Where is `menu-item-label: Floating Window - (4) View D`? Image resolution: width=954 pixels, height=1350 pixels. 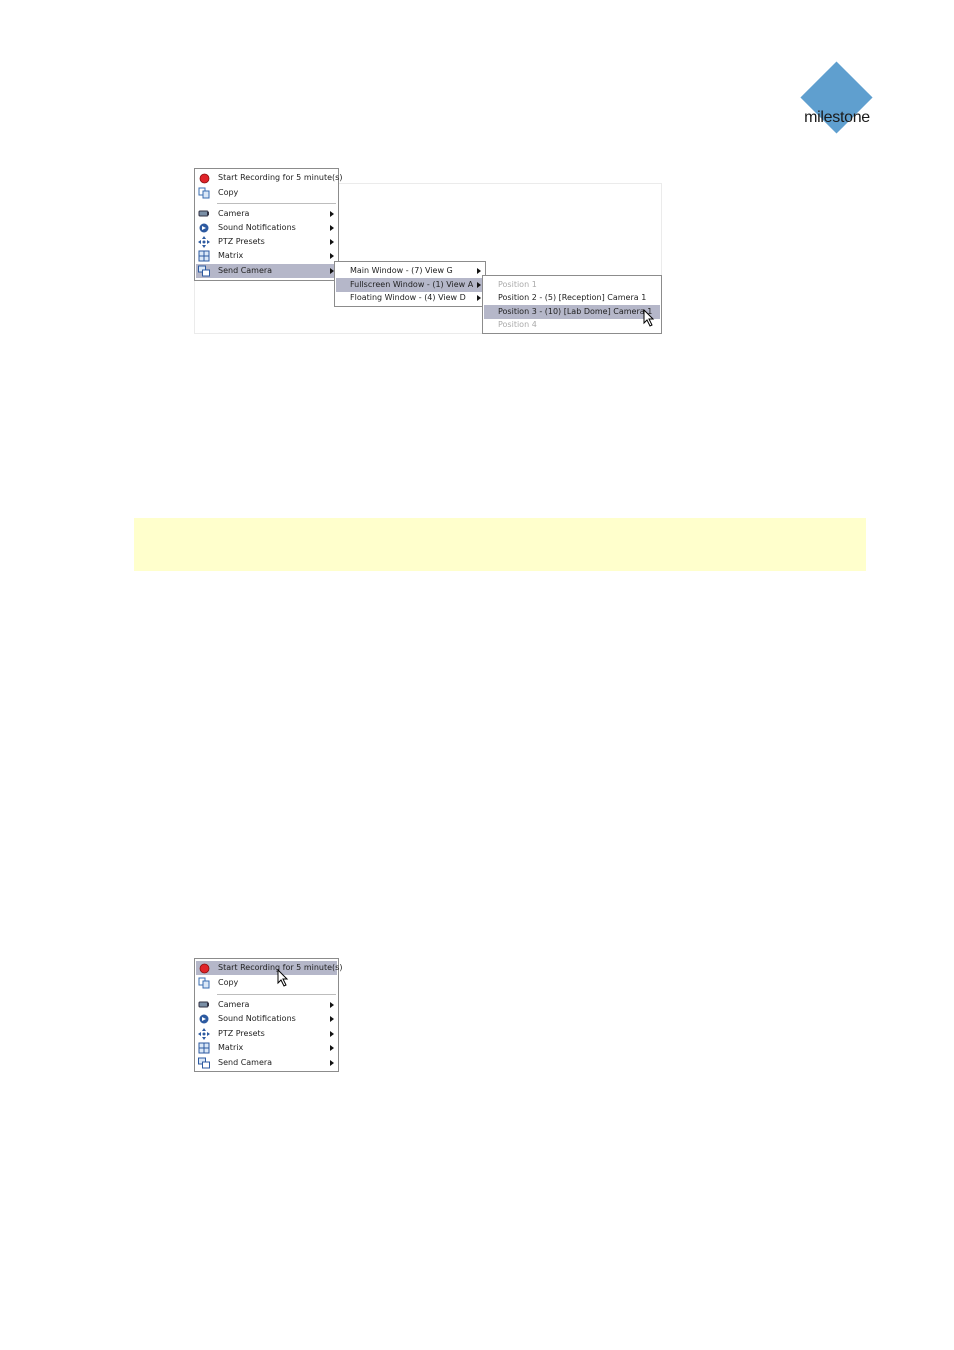
menu-item-label: Floating Window - (4) View D is located at coordinates (408, 297).